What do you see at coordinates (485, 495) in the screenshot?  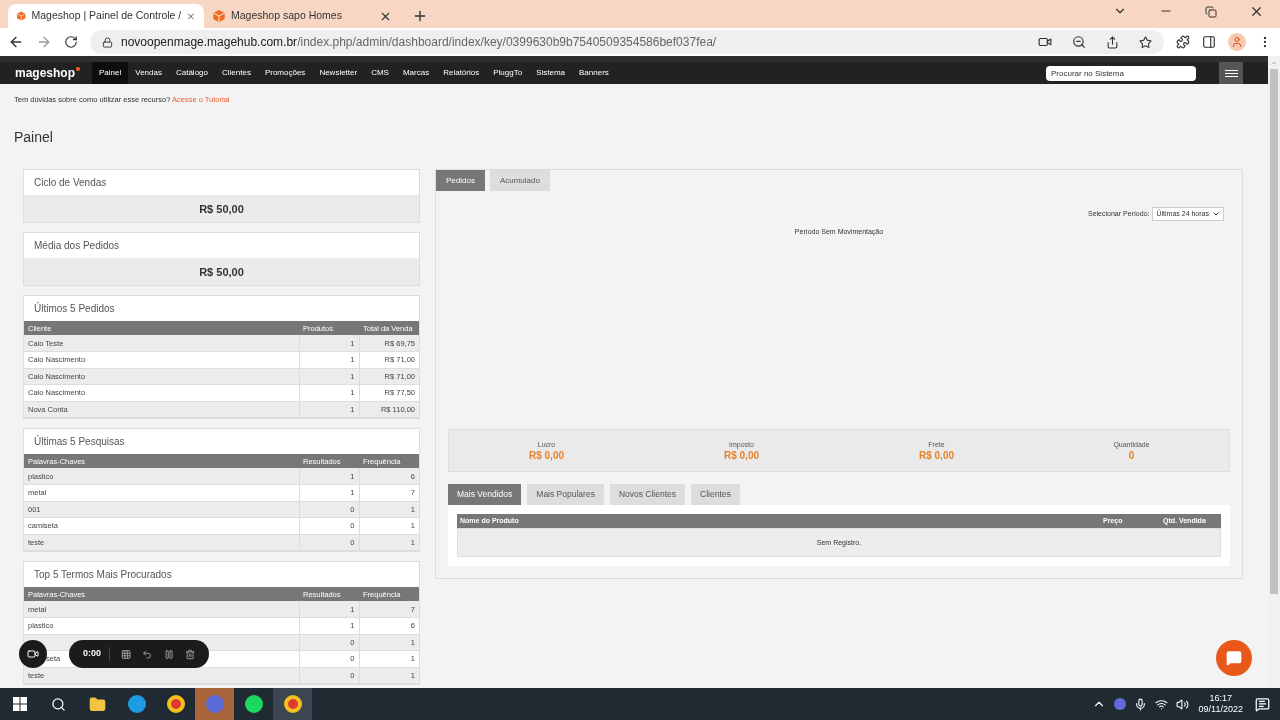 I see `tab: Mais Vendidos` at bounding box center [485, 495].